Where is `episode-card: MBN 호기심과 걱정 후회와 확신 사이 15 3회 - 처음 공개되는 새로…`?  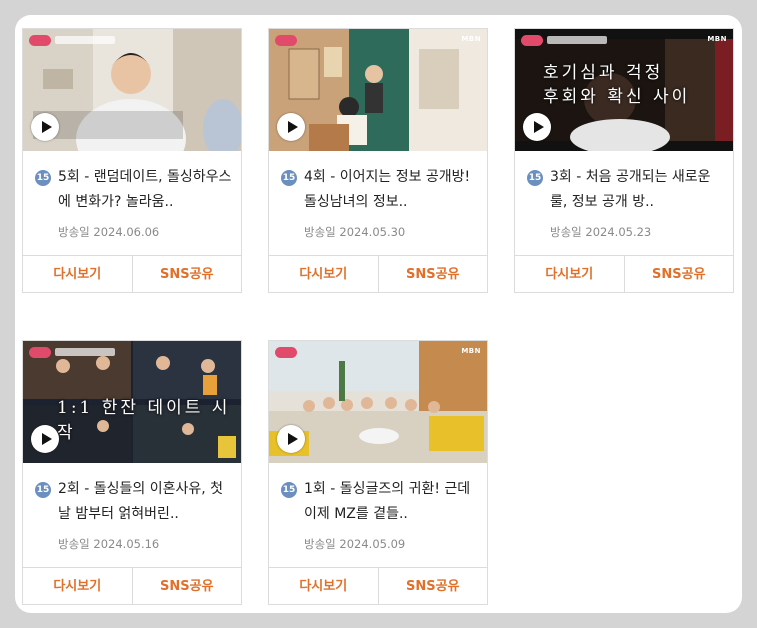
episode-card: MBN 호기심과 걱정 후회와 확신 사이 15 3회 - 처음 공개되는 새로… is located at coordinates (624, 160).